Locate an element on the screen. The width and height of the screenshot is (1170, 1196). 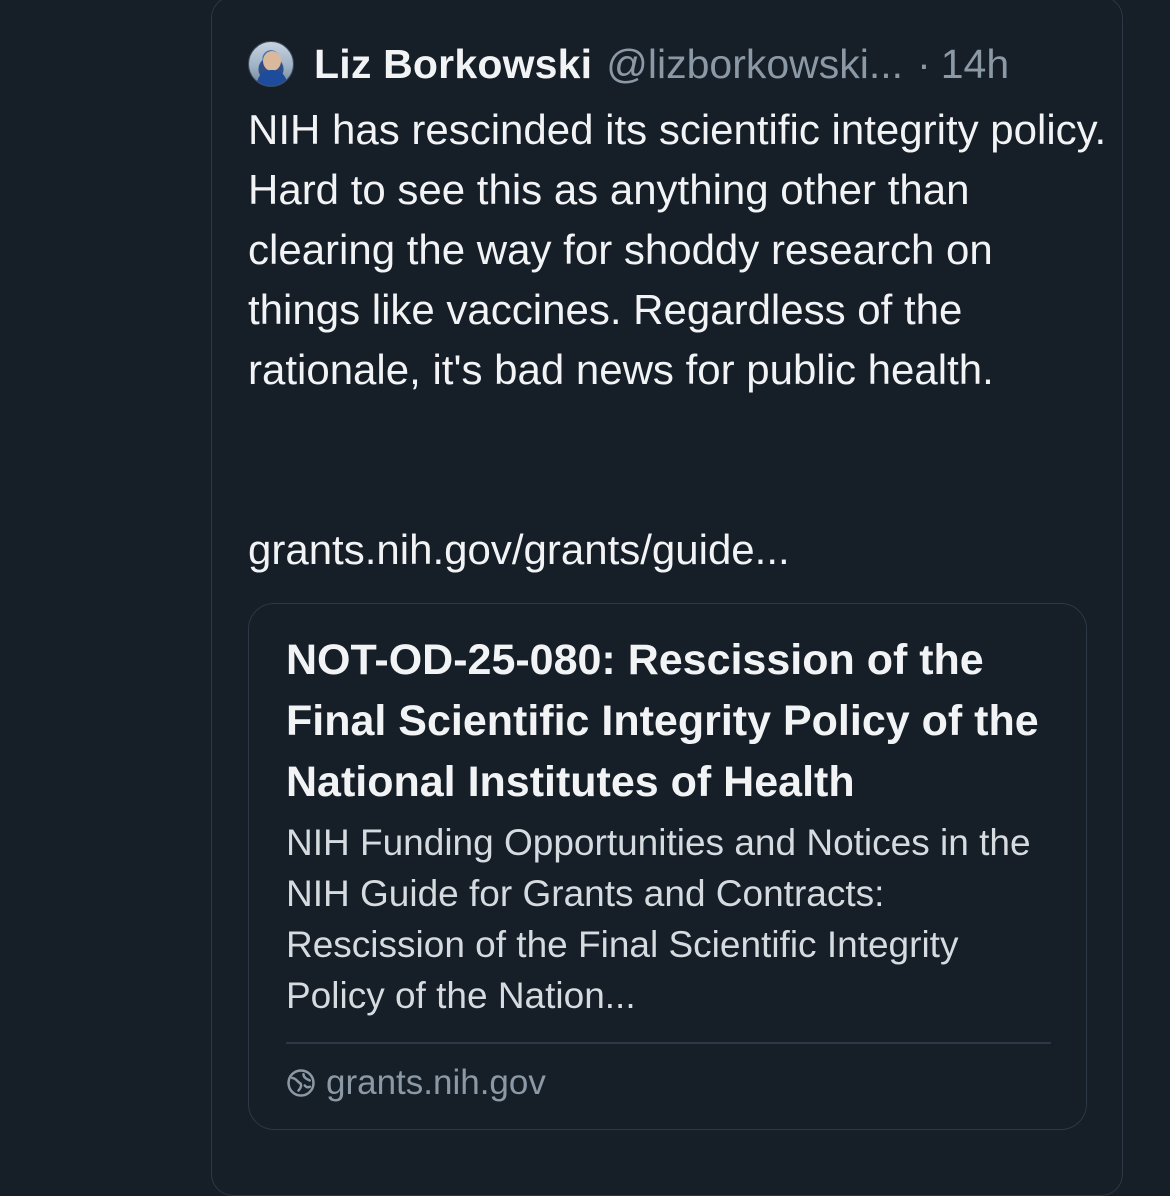
author-avatar is located at coordinates (271, 64).